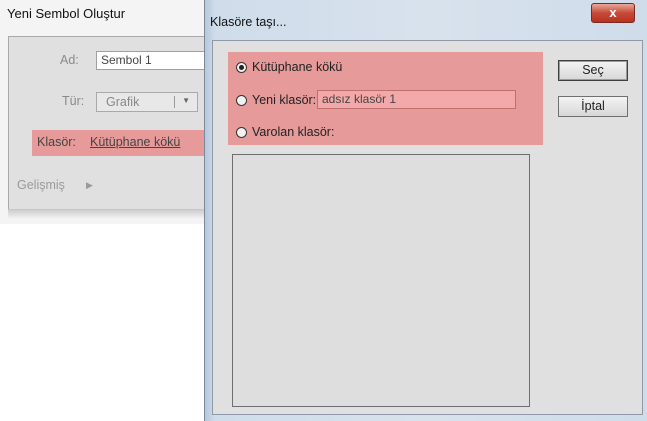 This screenshot has width=647, height=421. What do you see at coordinates (593, 106) in the screenshot?
I see `cancel-button: İptal` at bounding box center [593, 106].